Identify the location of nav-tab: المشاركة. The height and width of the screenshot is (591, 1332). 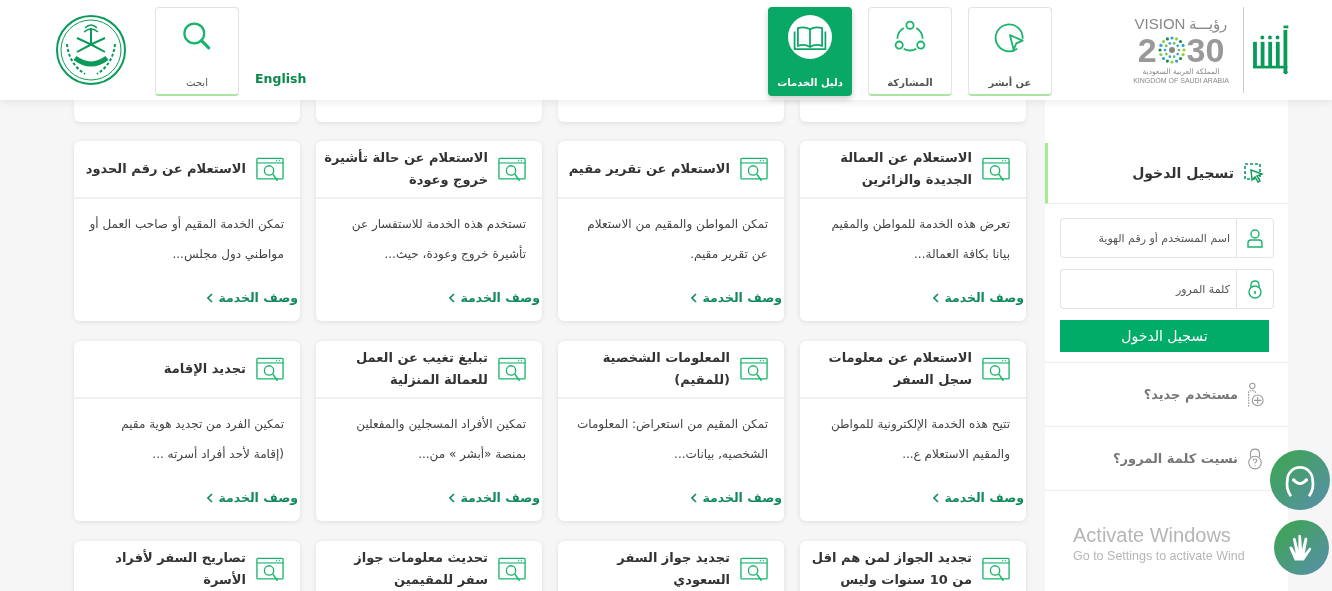
(910, 51).